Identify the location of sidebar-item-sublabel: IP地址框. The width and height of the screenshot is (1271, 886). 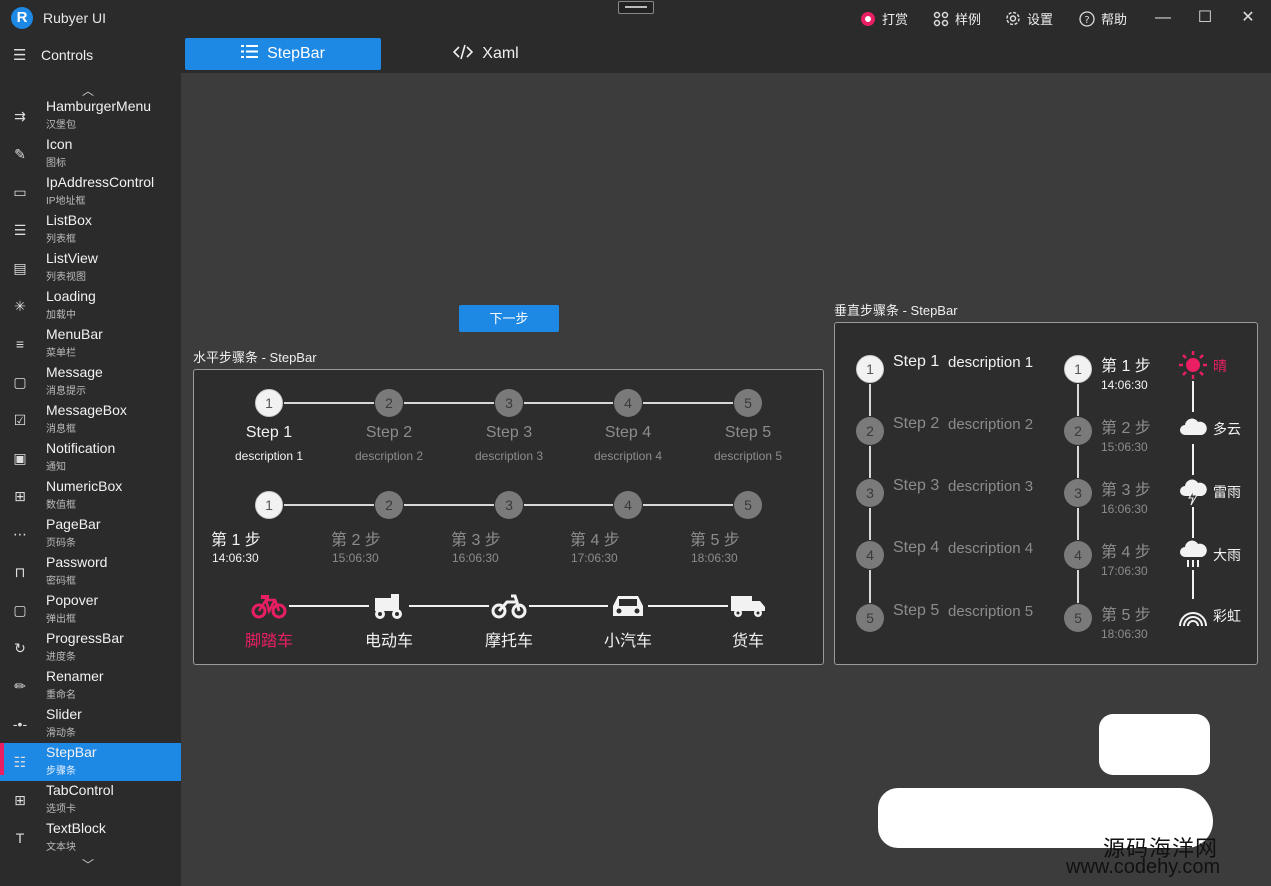
(66, 201).